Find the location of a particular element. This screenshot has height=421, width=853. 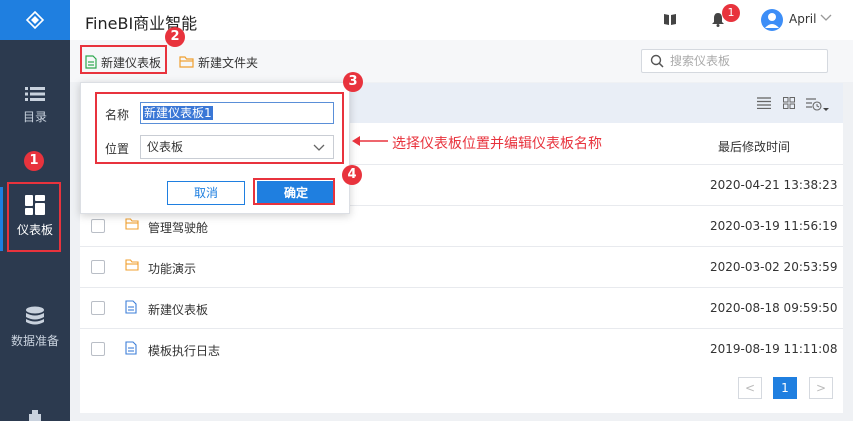

sidebar-item-catalog: 目录 is located at coordinates (35, 105).